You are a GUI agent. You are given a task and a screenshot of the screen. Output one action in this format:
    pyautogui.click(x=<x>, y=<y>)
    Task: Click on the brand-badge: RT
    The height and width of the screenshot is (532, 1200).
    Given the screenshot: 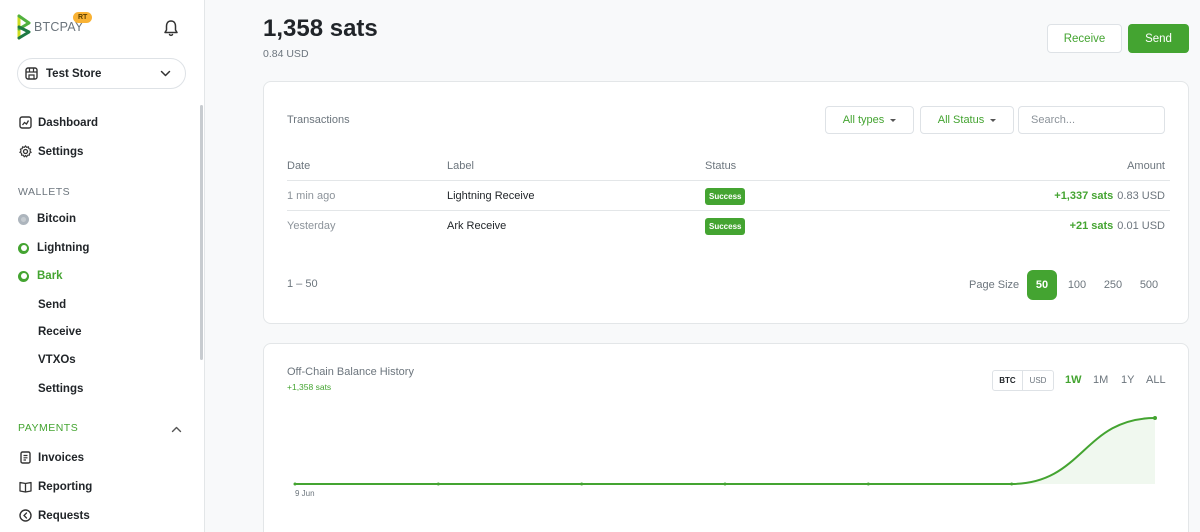 What is the action you would take?
    pyautogui.click(x=83, y=17)
    